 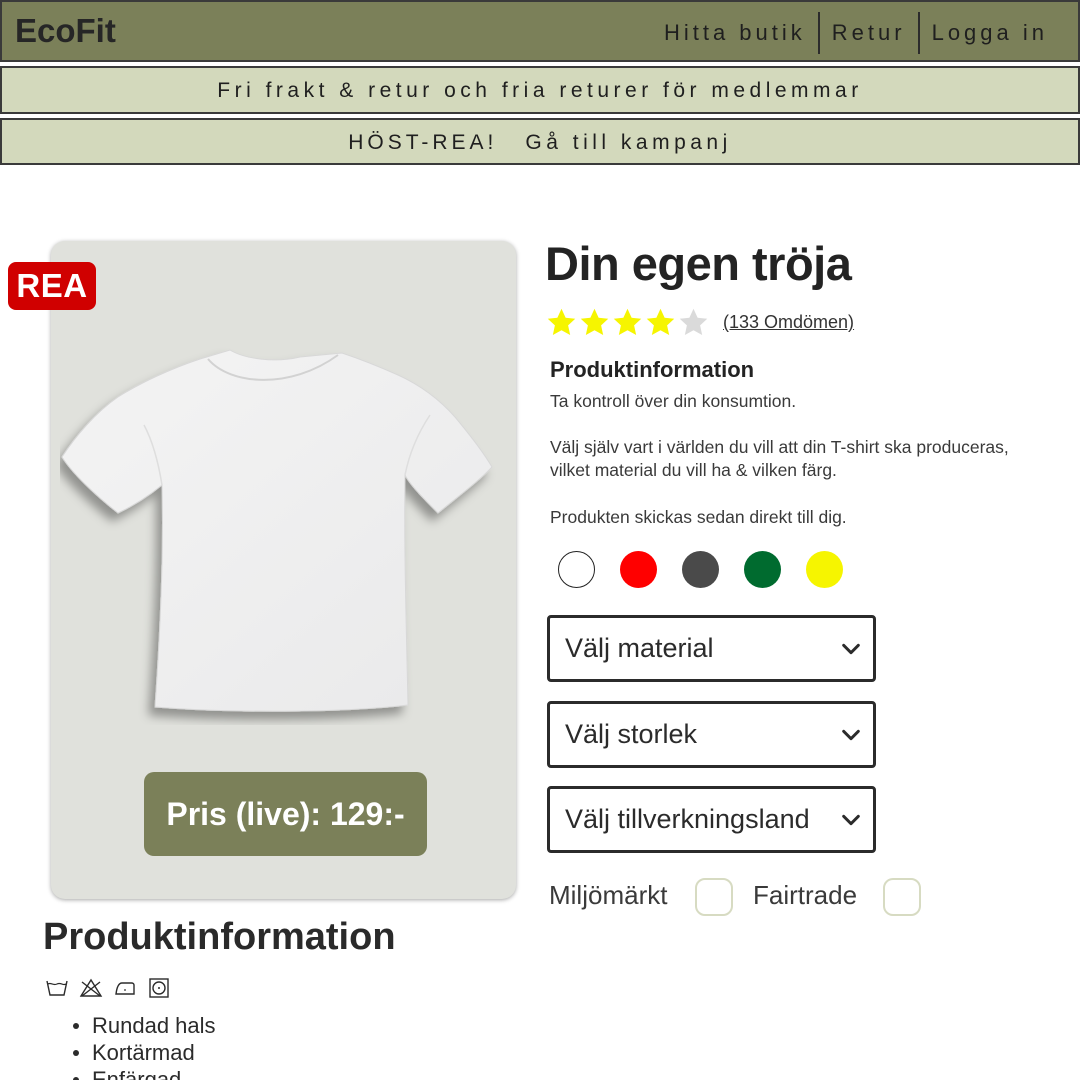 What do you see at coordinates (277, 530) in the screenshot?
I see `tshirt-image` at bounding box center [277, 530].